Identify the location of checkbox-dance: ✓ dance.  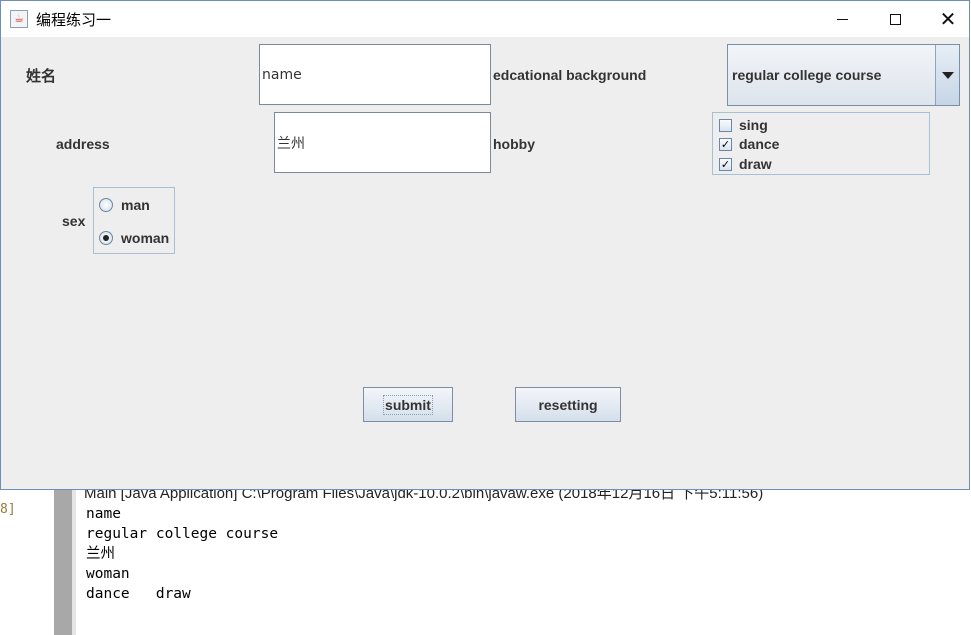
(749, 144).